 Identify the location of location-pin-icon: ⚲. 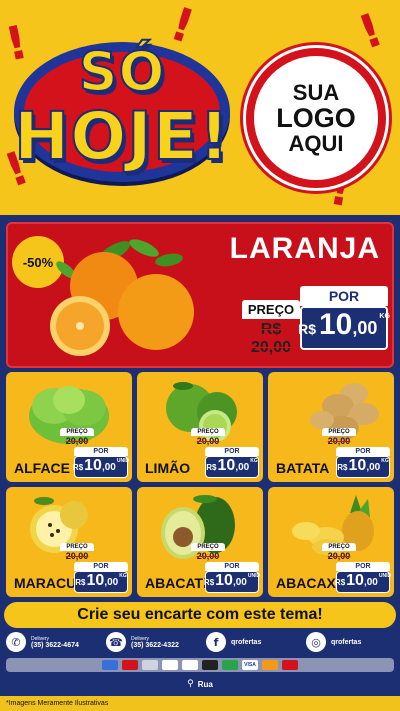
(190, 684).